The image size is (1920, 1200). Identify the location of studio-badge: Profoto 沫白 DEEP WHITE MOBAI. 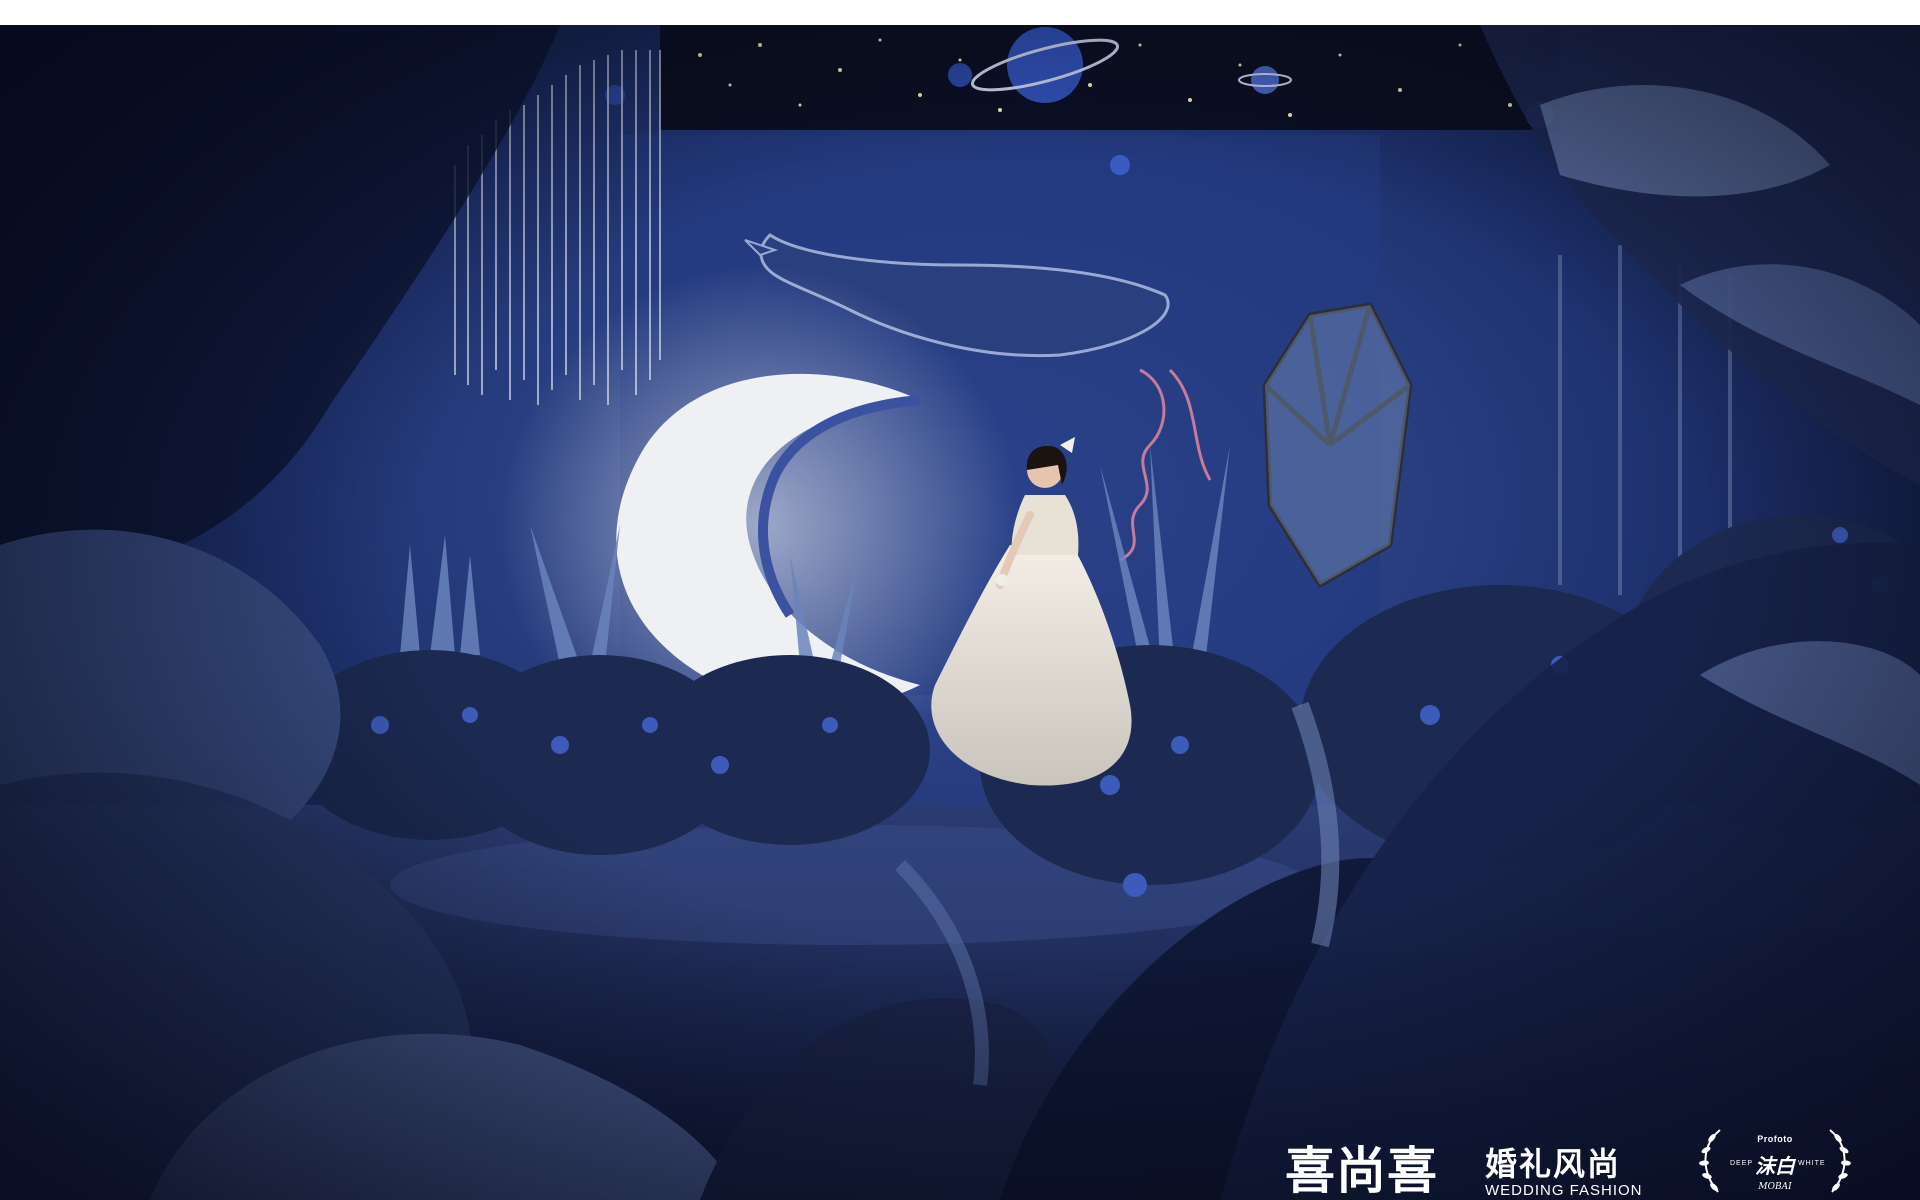
(1775, 1160).